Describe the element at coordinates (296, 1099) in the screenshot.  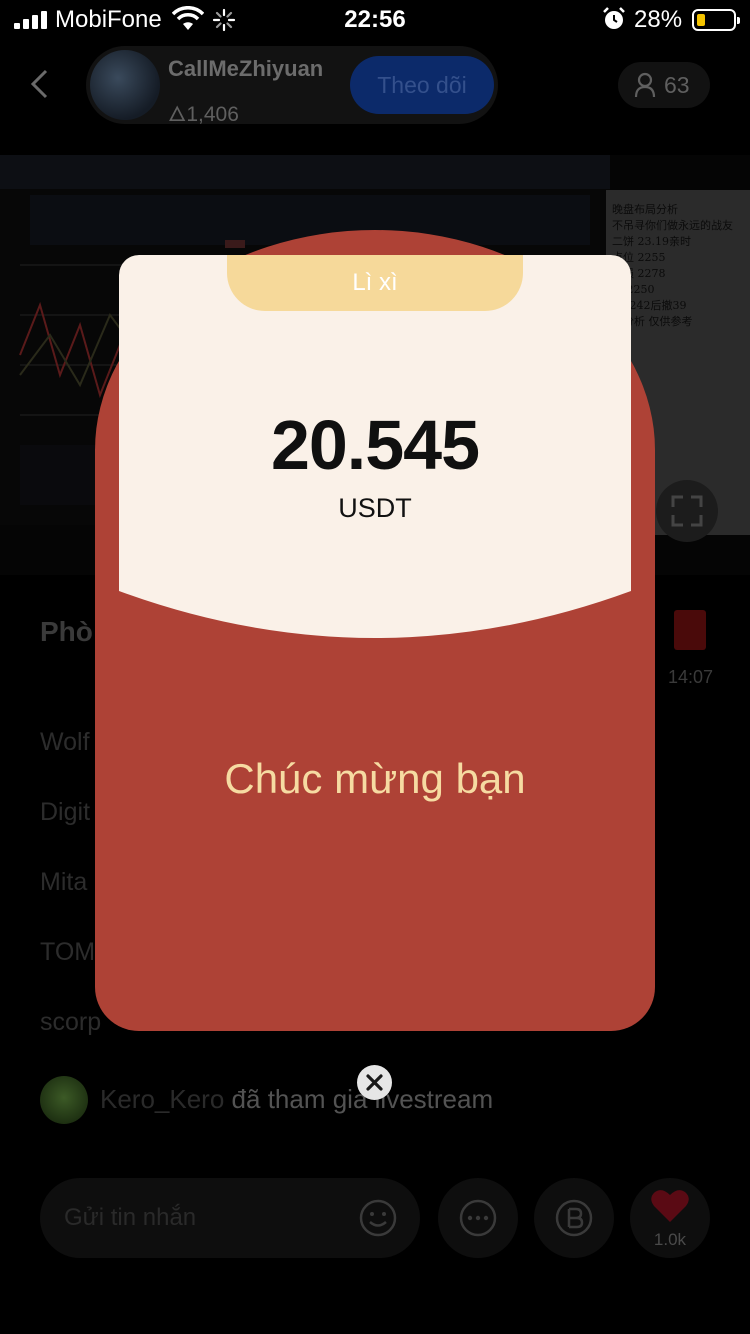
I see `join-message: Kero_Kero đã tham gia livestream` at that location.